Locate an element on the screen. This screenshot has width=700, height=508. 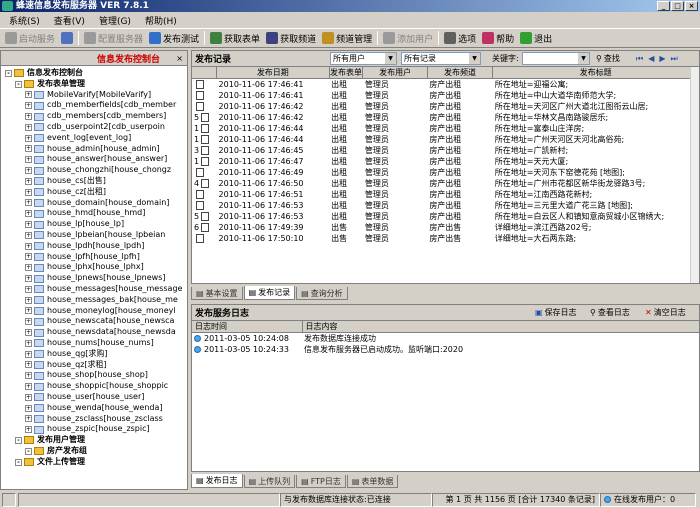
tree-node: + house_newsdata[house_newsda is located at coordinates (94, 332).